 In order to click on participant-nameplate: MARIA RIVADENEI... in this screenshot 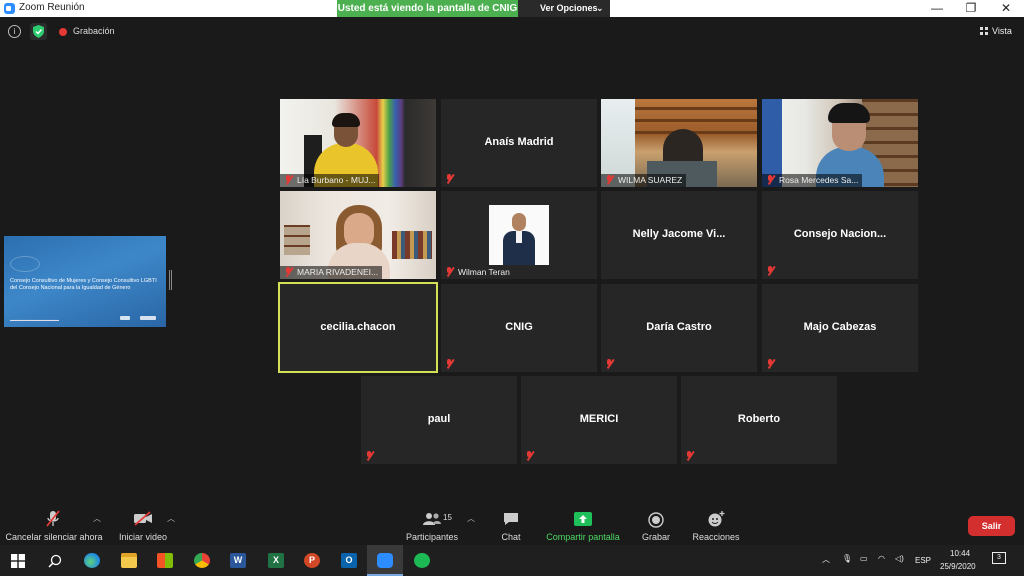, I will do `click(331, 272)`.